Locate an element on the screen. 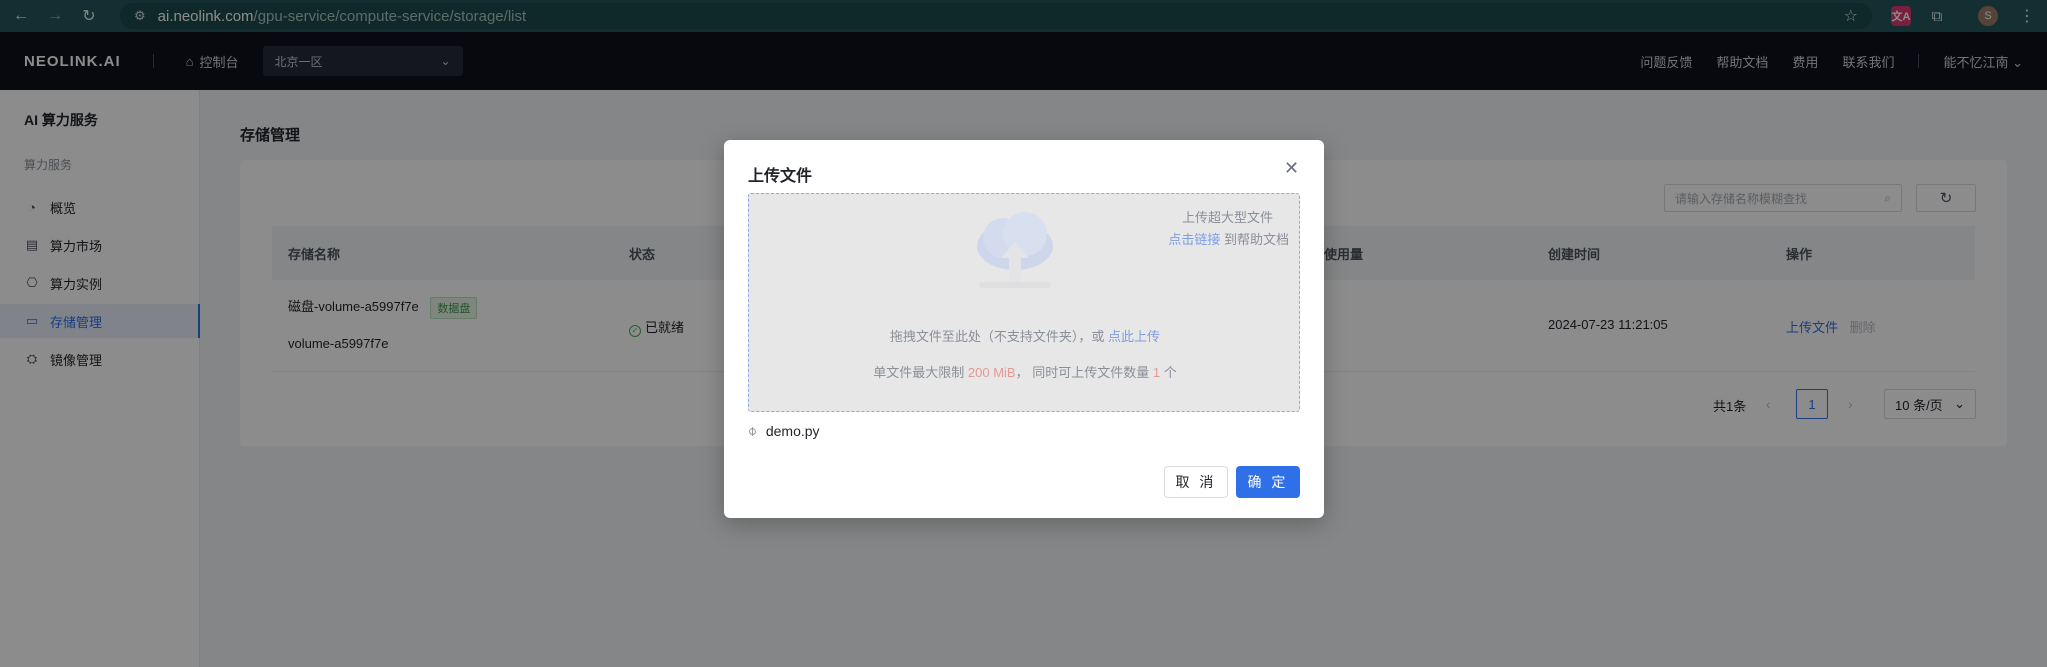 This screenshot has width=2047, height=667. dialog-title: 上传文件 is located at coordinates (780, 176).